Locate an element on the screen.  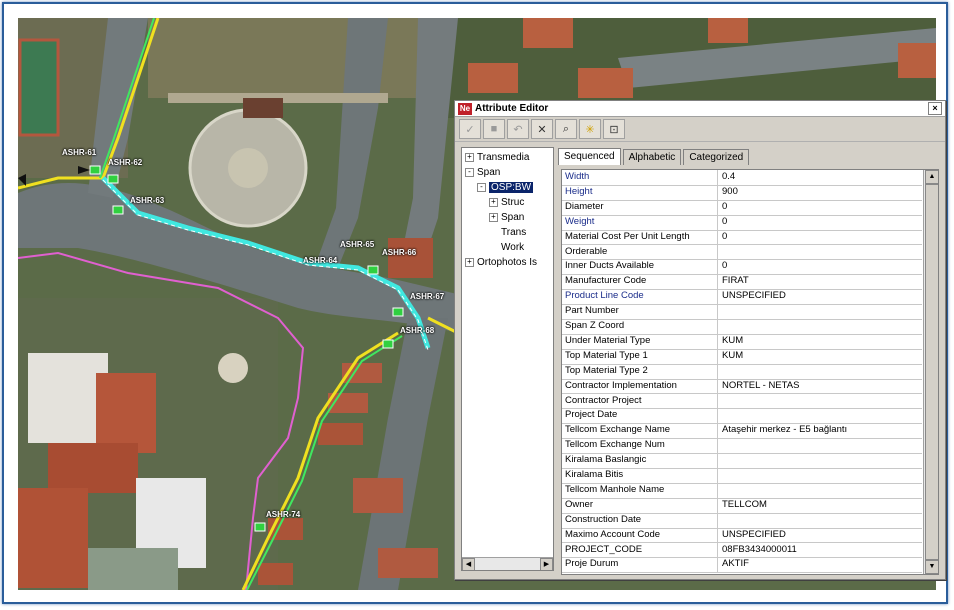
tab-sequenced: Sequenced is located at coordinates (589, 156).